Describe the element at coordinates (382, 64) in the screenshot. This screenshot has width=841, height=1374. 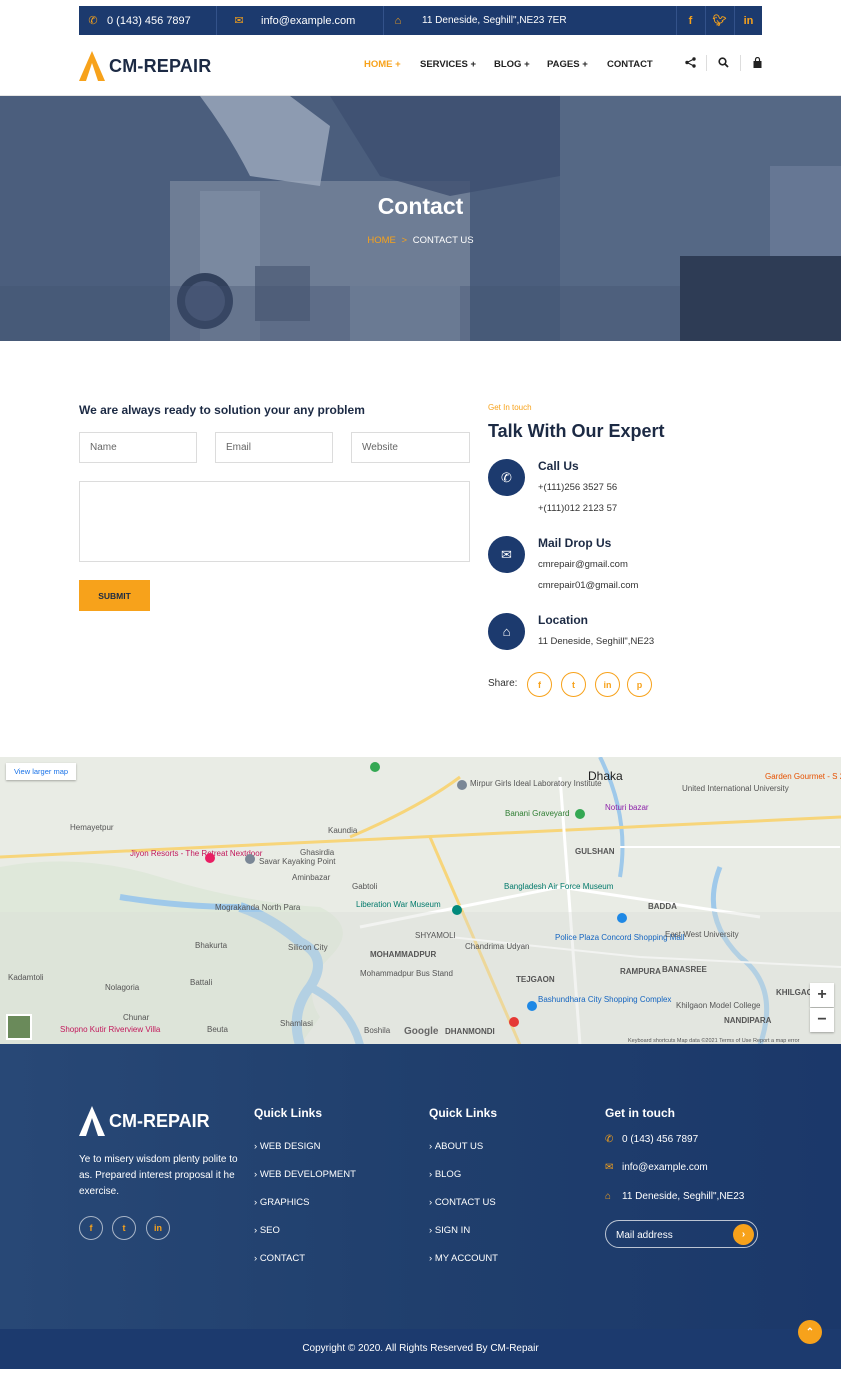
I see `nav-home: HOME +` at that location.